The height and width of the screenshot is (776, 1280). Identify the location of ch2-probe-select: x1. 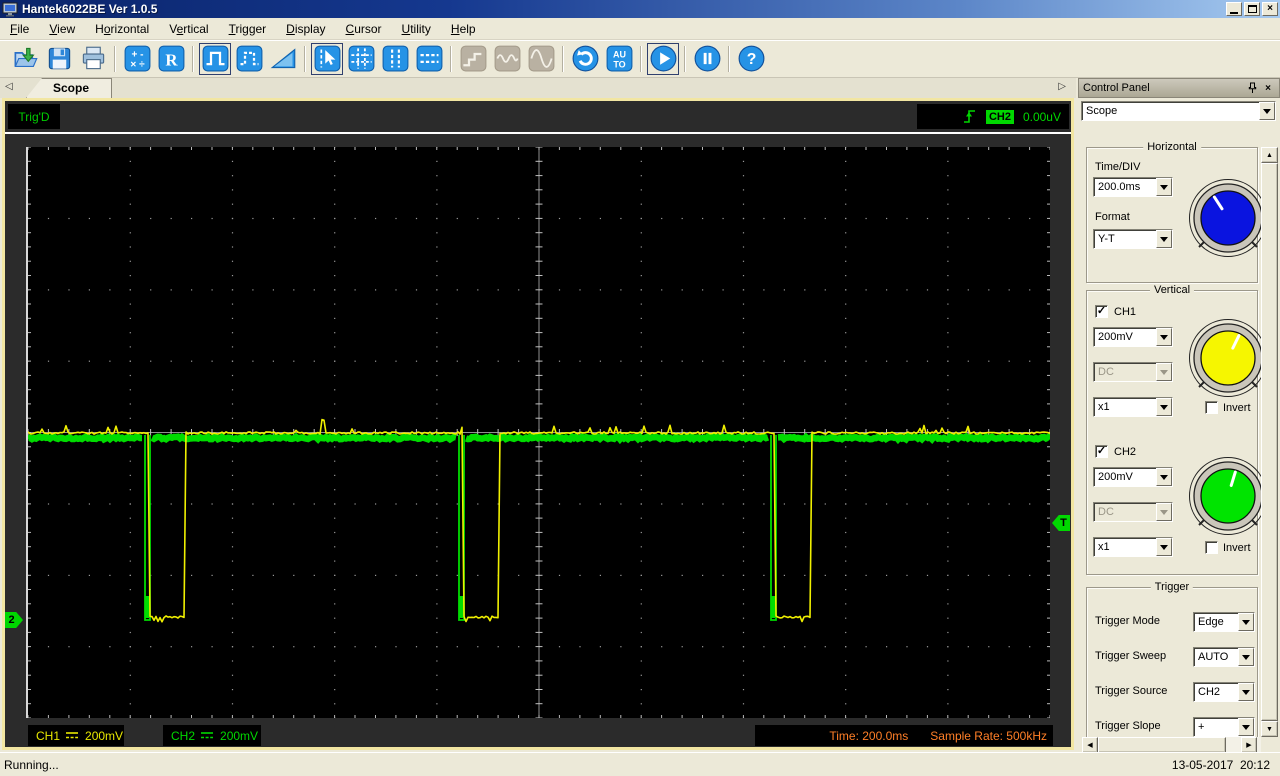
(1133, 547).